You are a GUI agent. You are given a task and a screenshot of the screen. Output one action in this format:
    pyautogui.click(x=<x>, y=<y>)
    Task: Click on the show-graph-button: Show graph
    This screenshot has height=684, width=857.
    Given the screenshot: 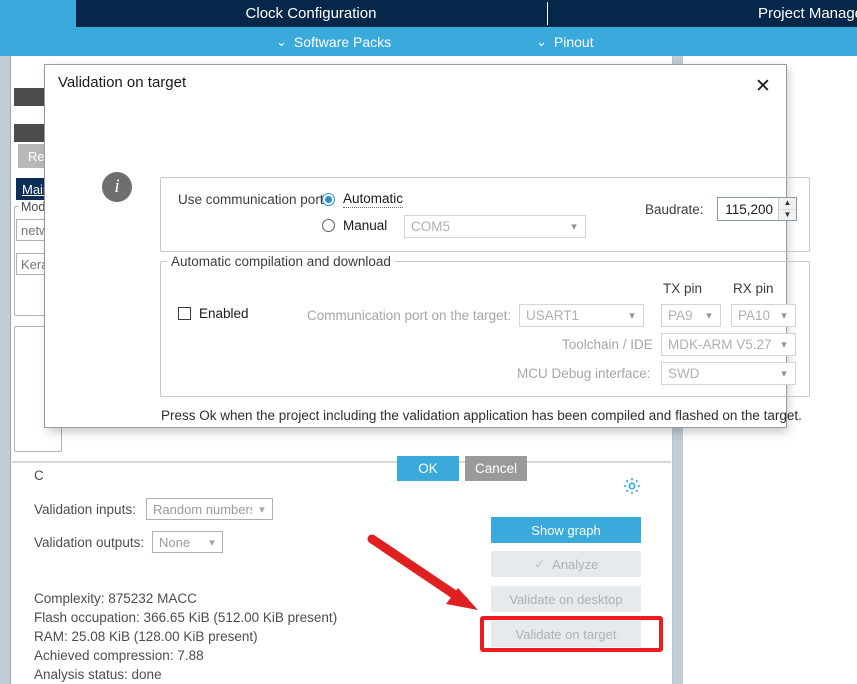 What is the action you would take?
    pyautogui.click(x=566, y=530)
    